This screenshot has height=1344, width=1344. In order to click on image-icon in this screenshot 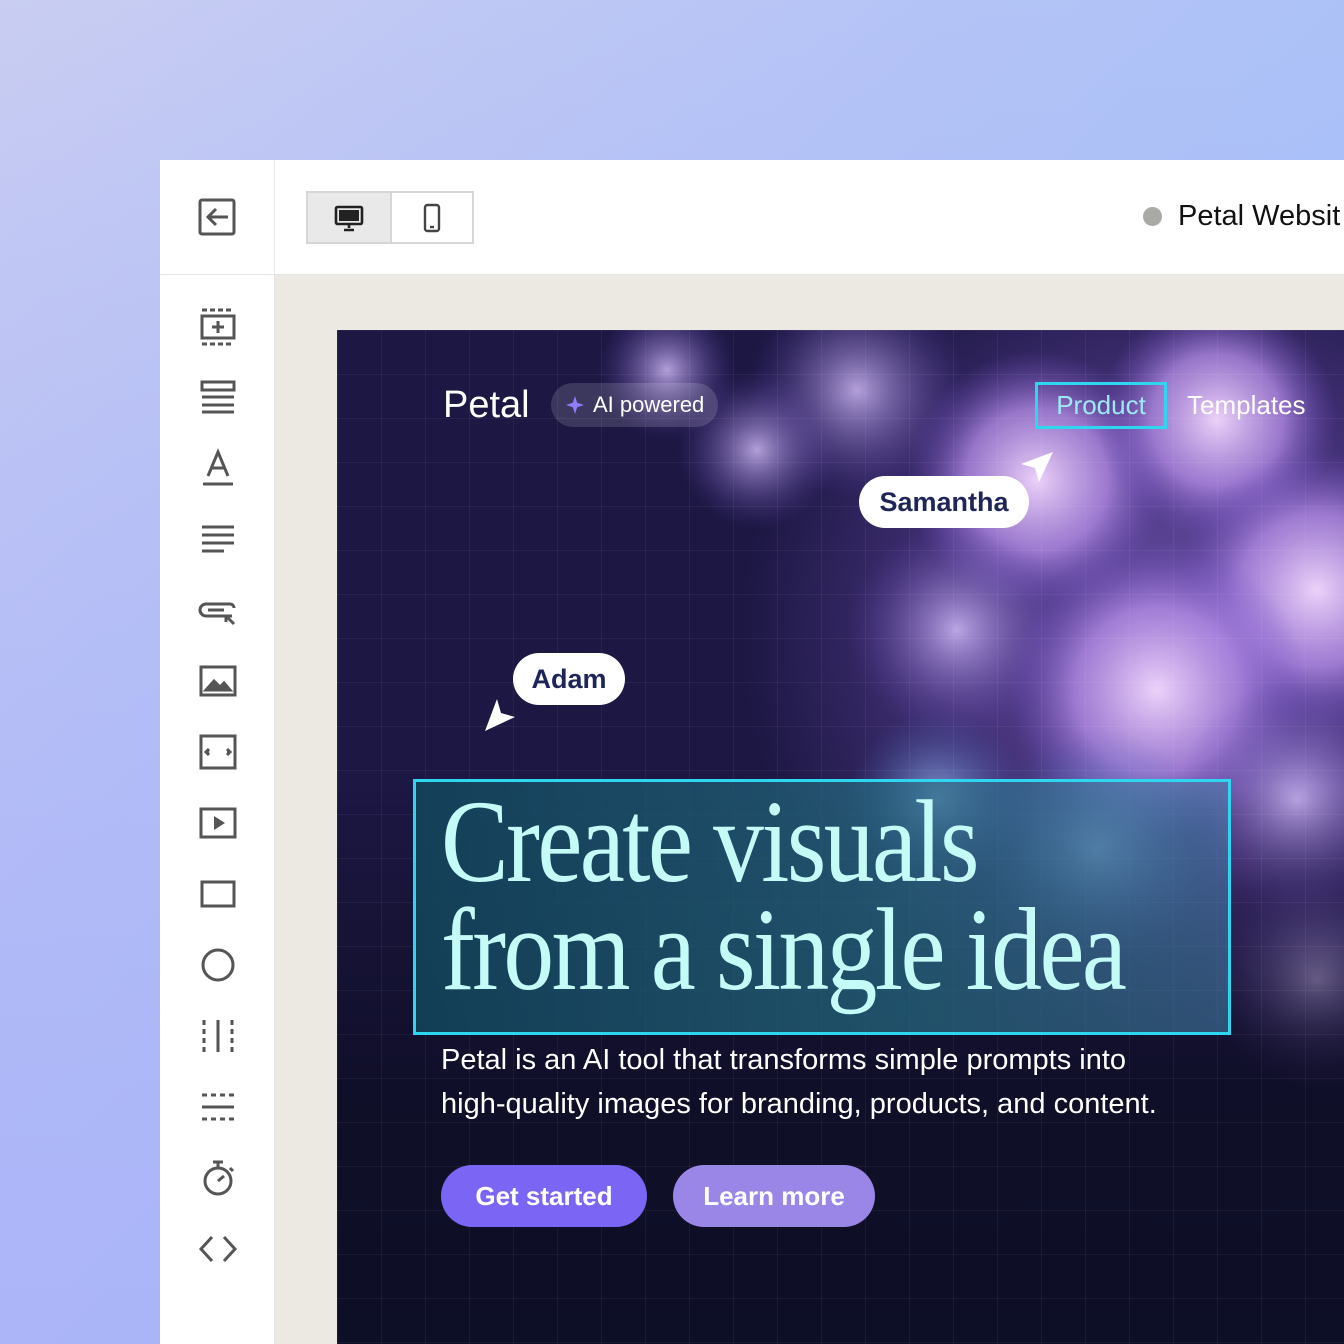, I will do `click(218, 681)`.